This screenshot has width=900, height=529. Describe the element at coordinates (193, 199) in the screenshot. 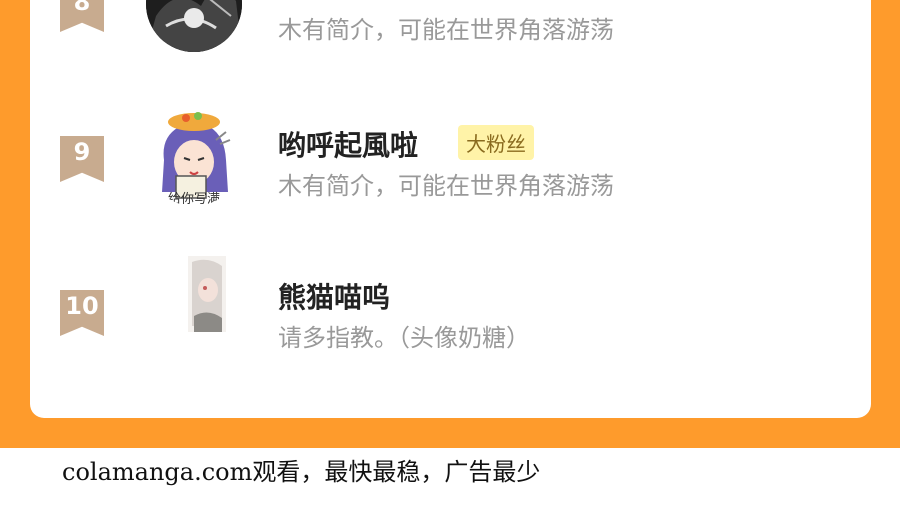

I see `avatar-caption: 给你写满` at that location.